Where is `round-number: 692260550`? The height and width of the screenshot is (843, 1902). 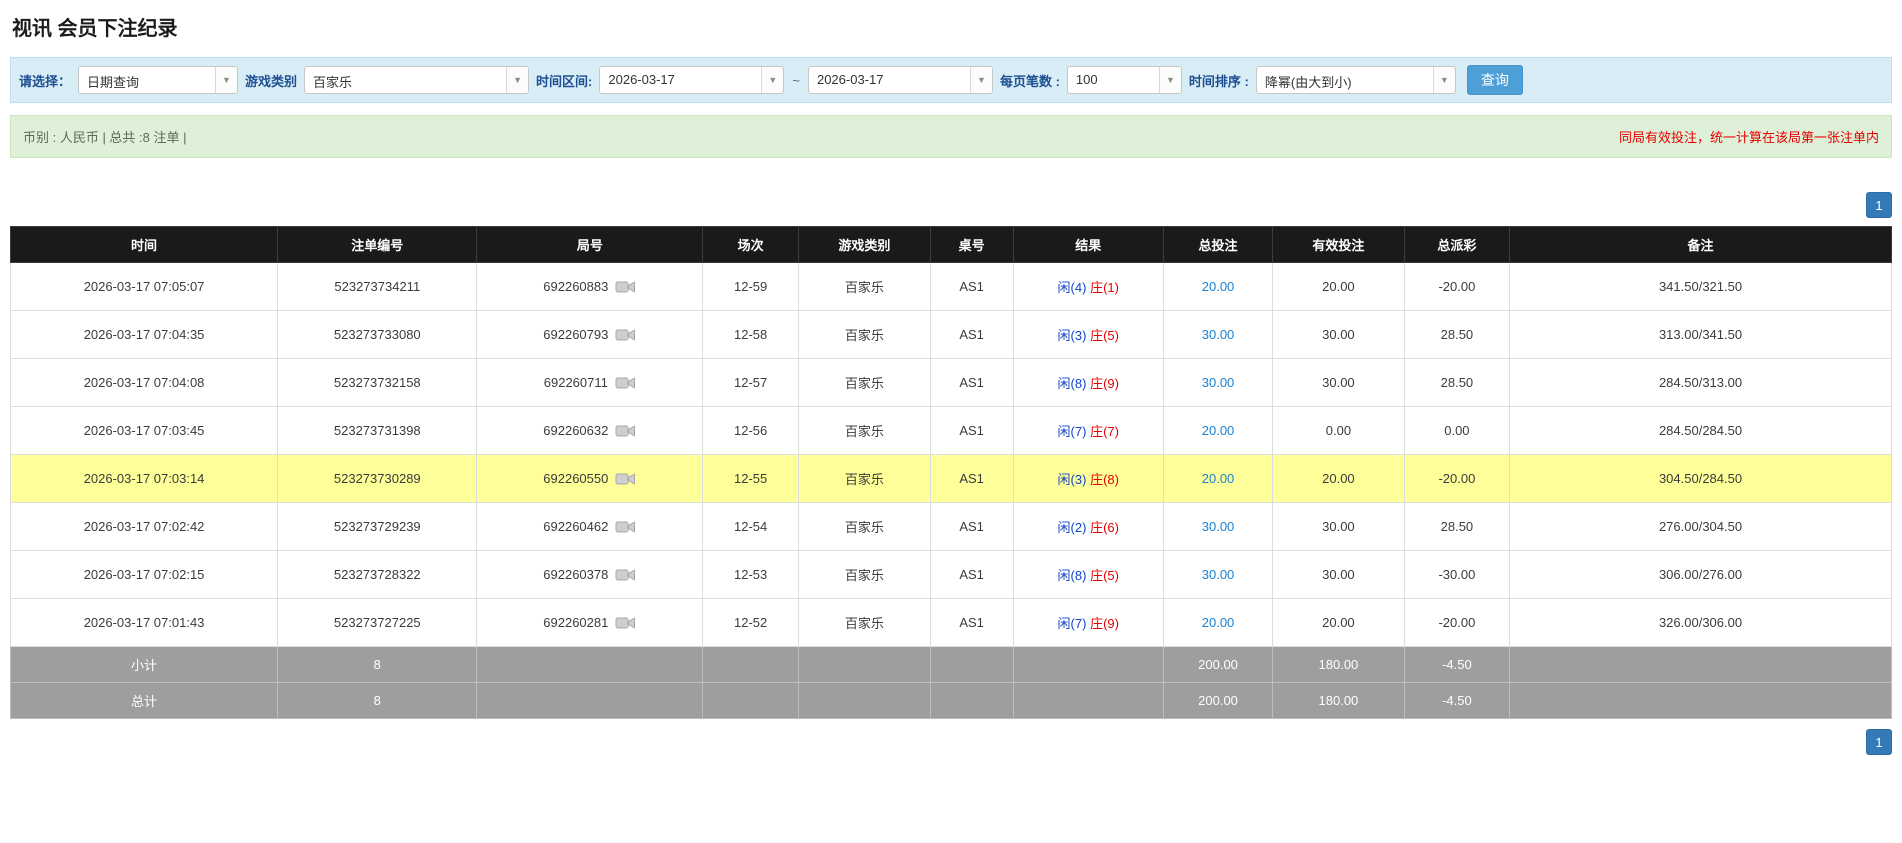
round-number: 692260550 is located at coordinates (576, 478).